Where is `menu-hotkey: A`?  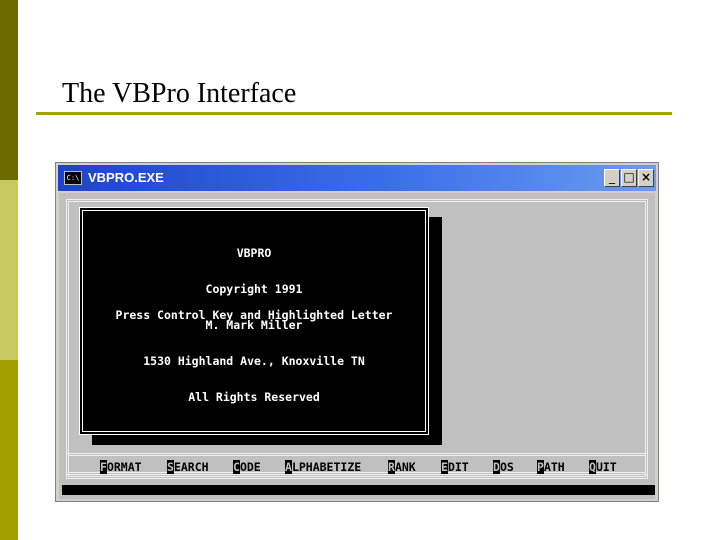 menu-hotkey: A is located at coordinates (288, 467).